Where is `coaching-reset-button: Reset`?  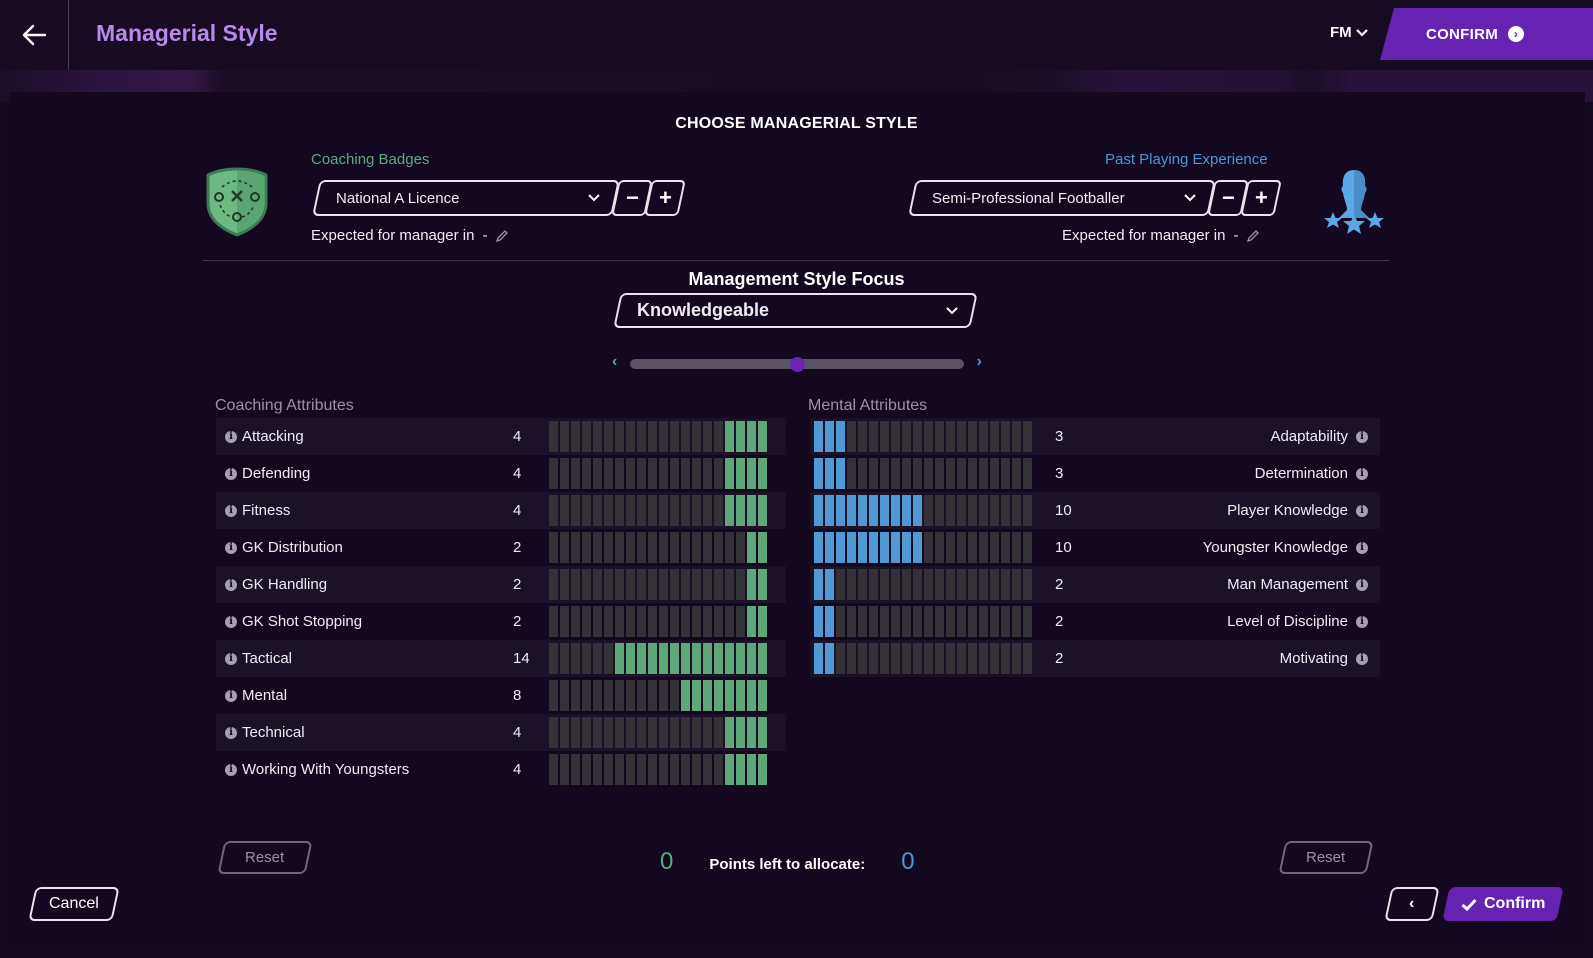 coaching-reset-button: Reset is located at coordinates (265, 857).